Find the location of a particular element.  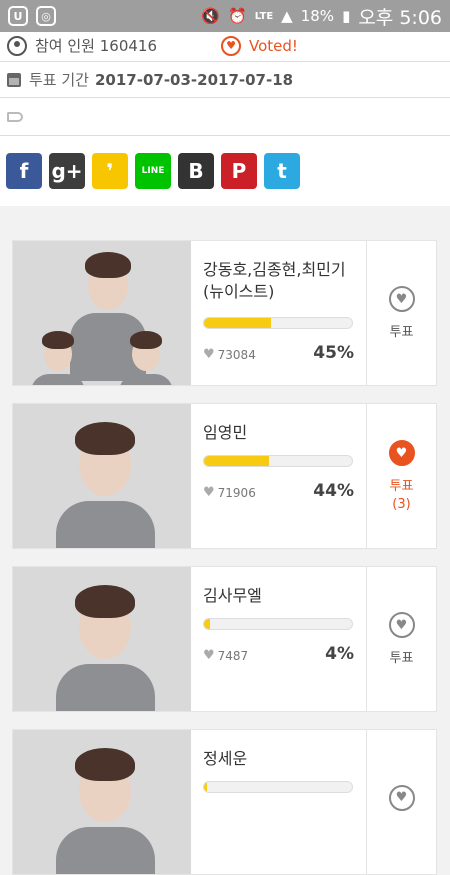

vote-percent: 45% is located at coordinates (333, 353).